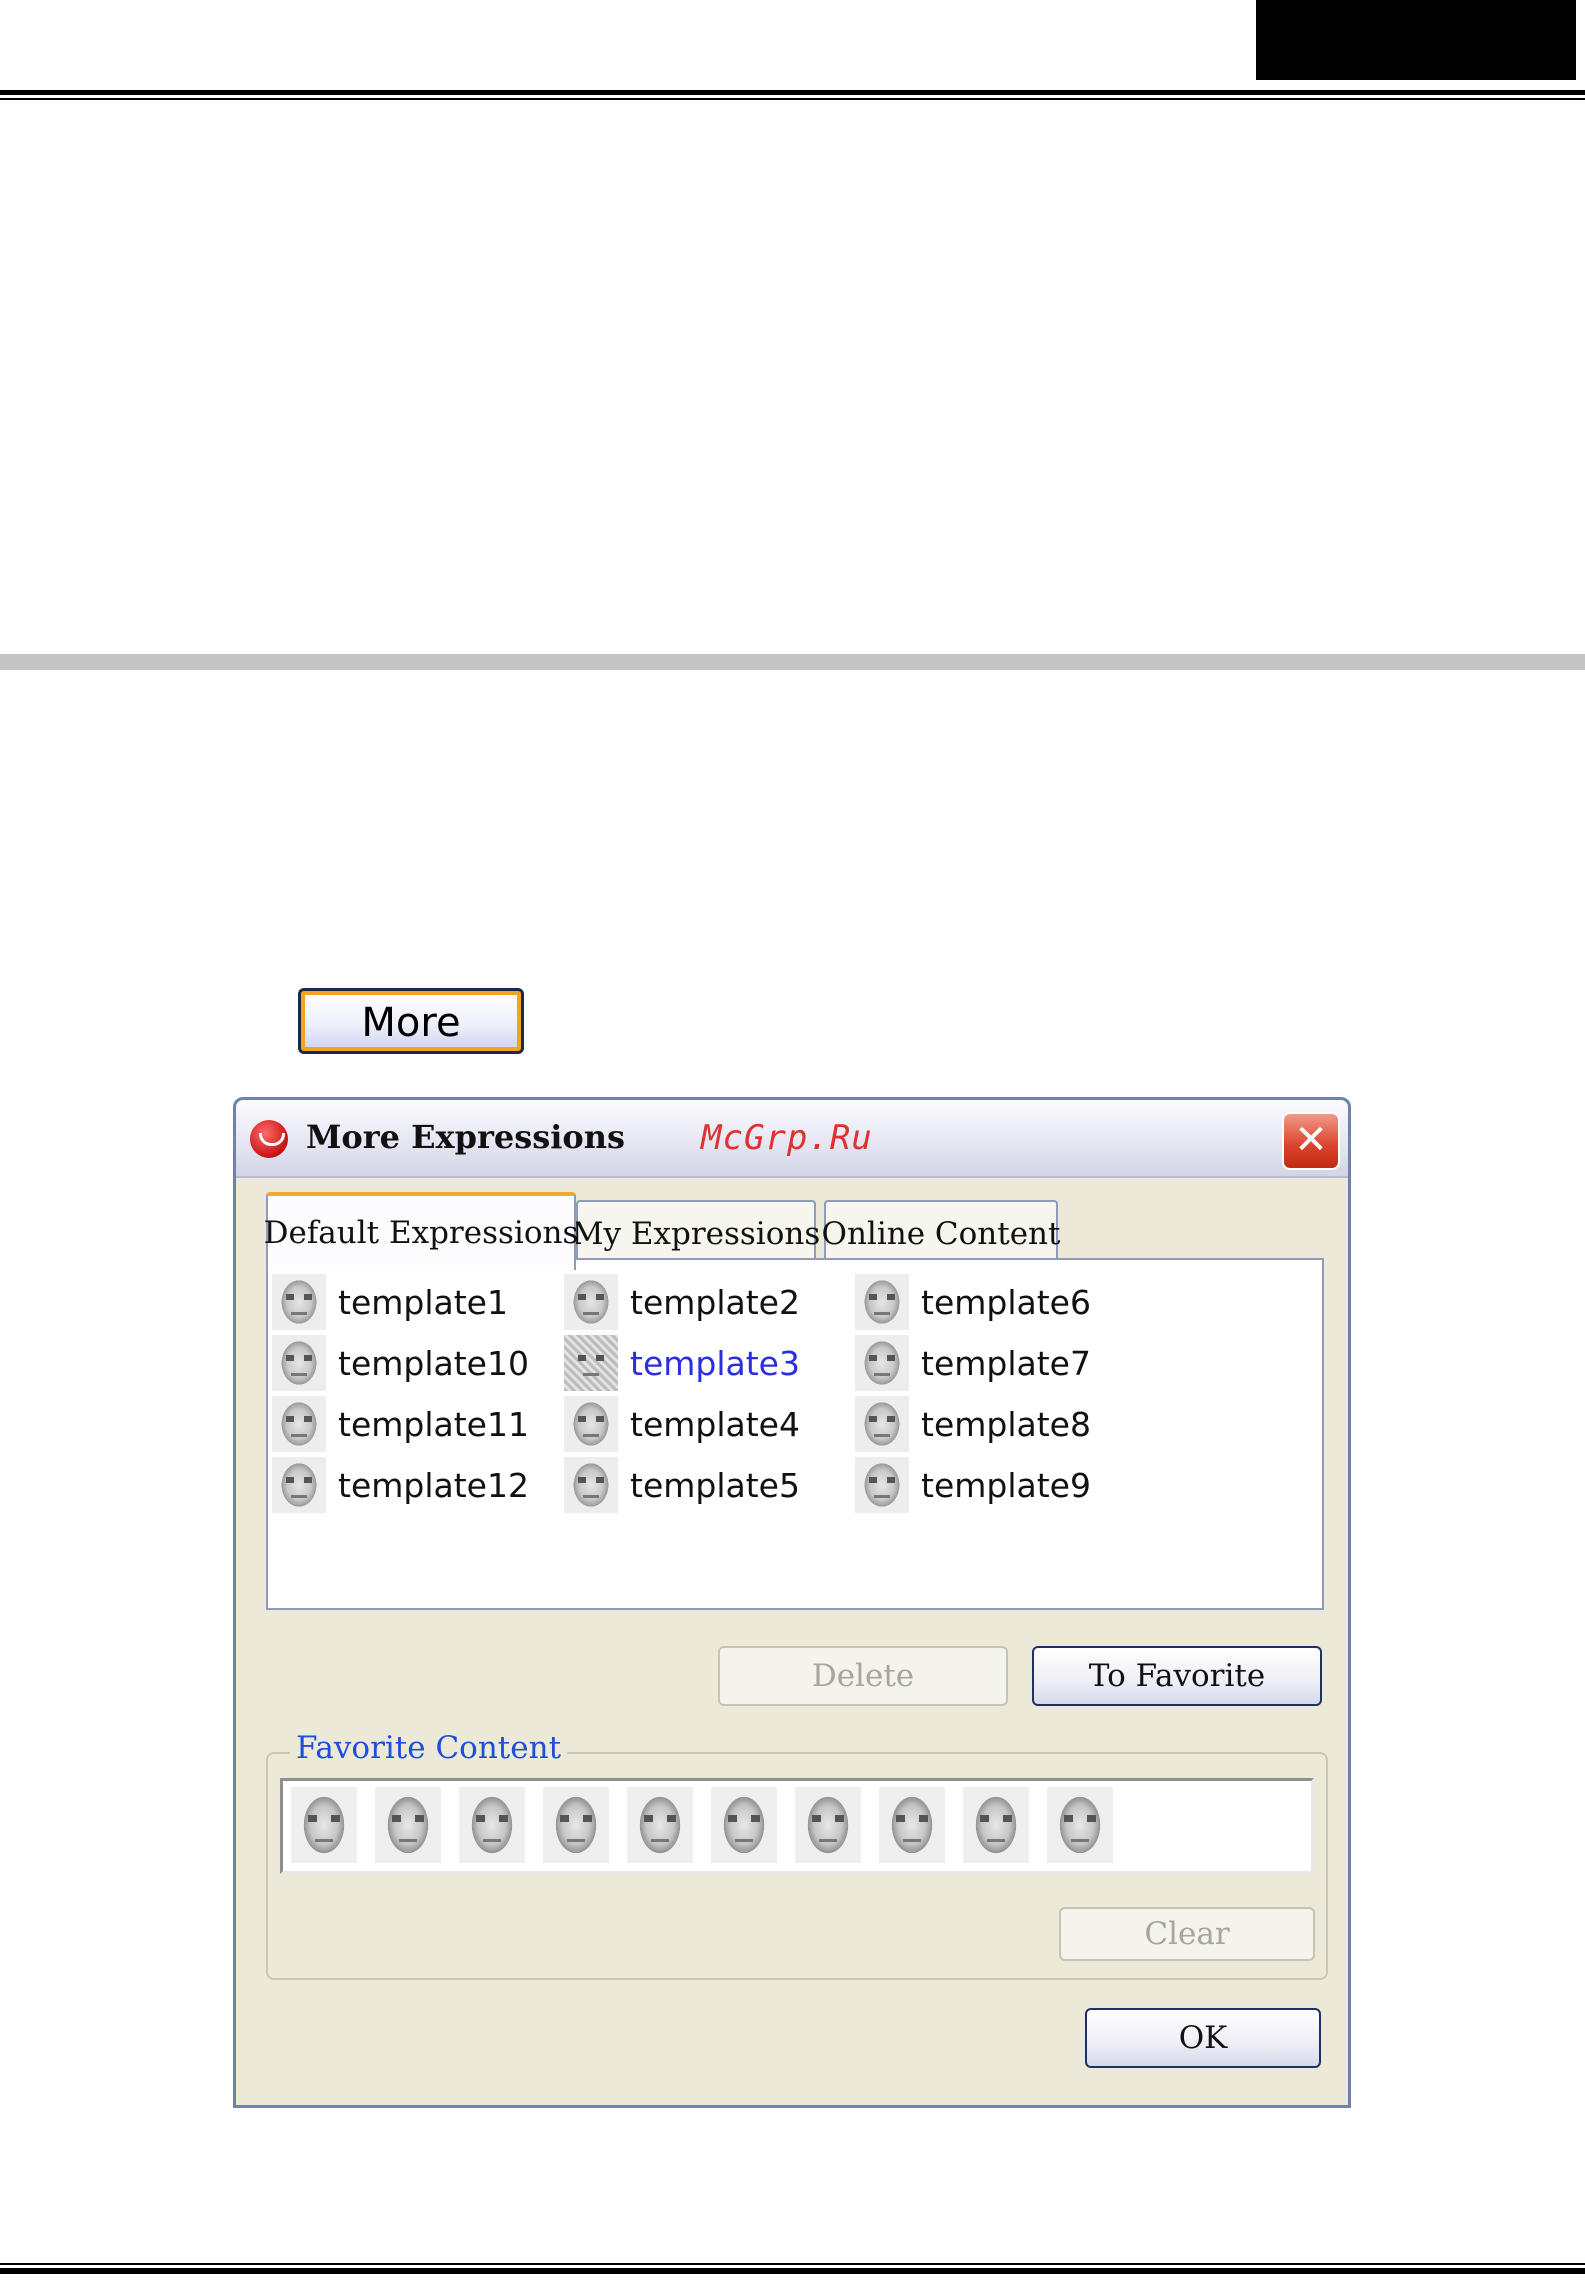 This screenshot has width=1585, height=2280. What do you see at coordinates (696, 1233) in the screenshot?
I see `tab-my-expressions: My Expressions` at bounding box center [696, 1233].